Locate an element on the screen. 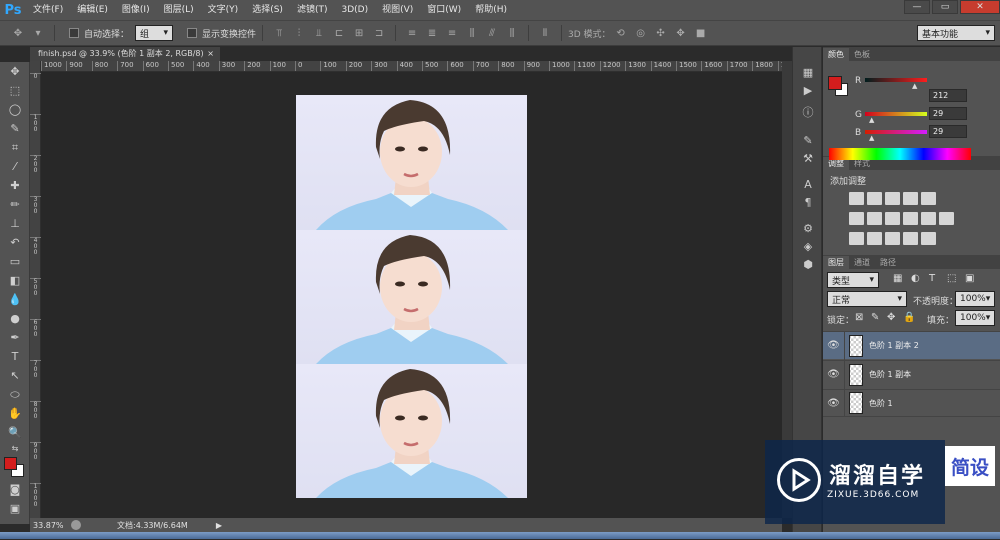 This screenshot has width=1000, height=540. distribute-left-icon: ⫼ is located at coordinates (472, 33).